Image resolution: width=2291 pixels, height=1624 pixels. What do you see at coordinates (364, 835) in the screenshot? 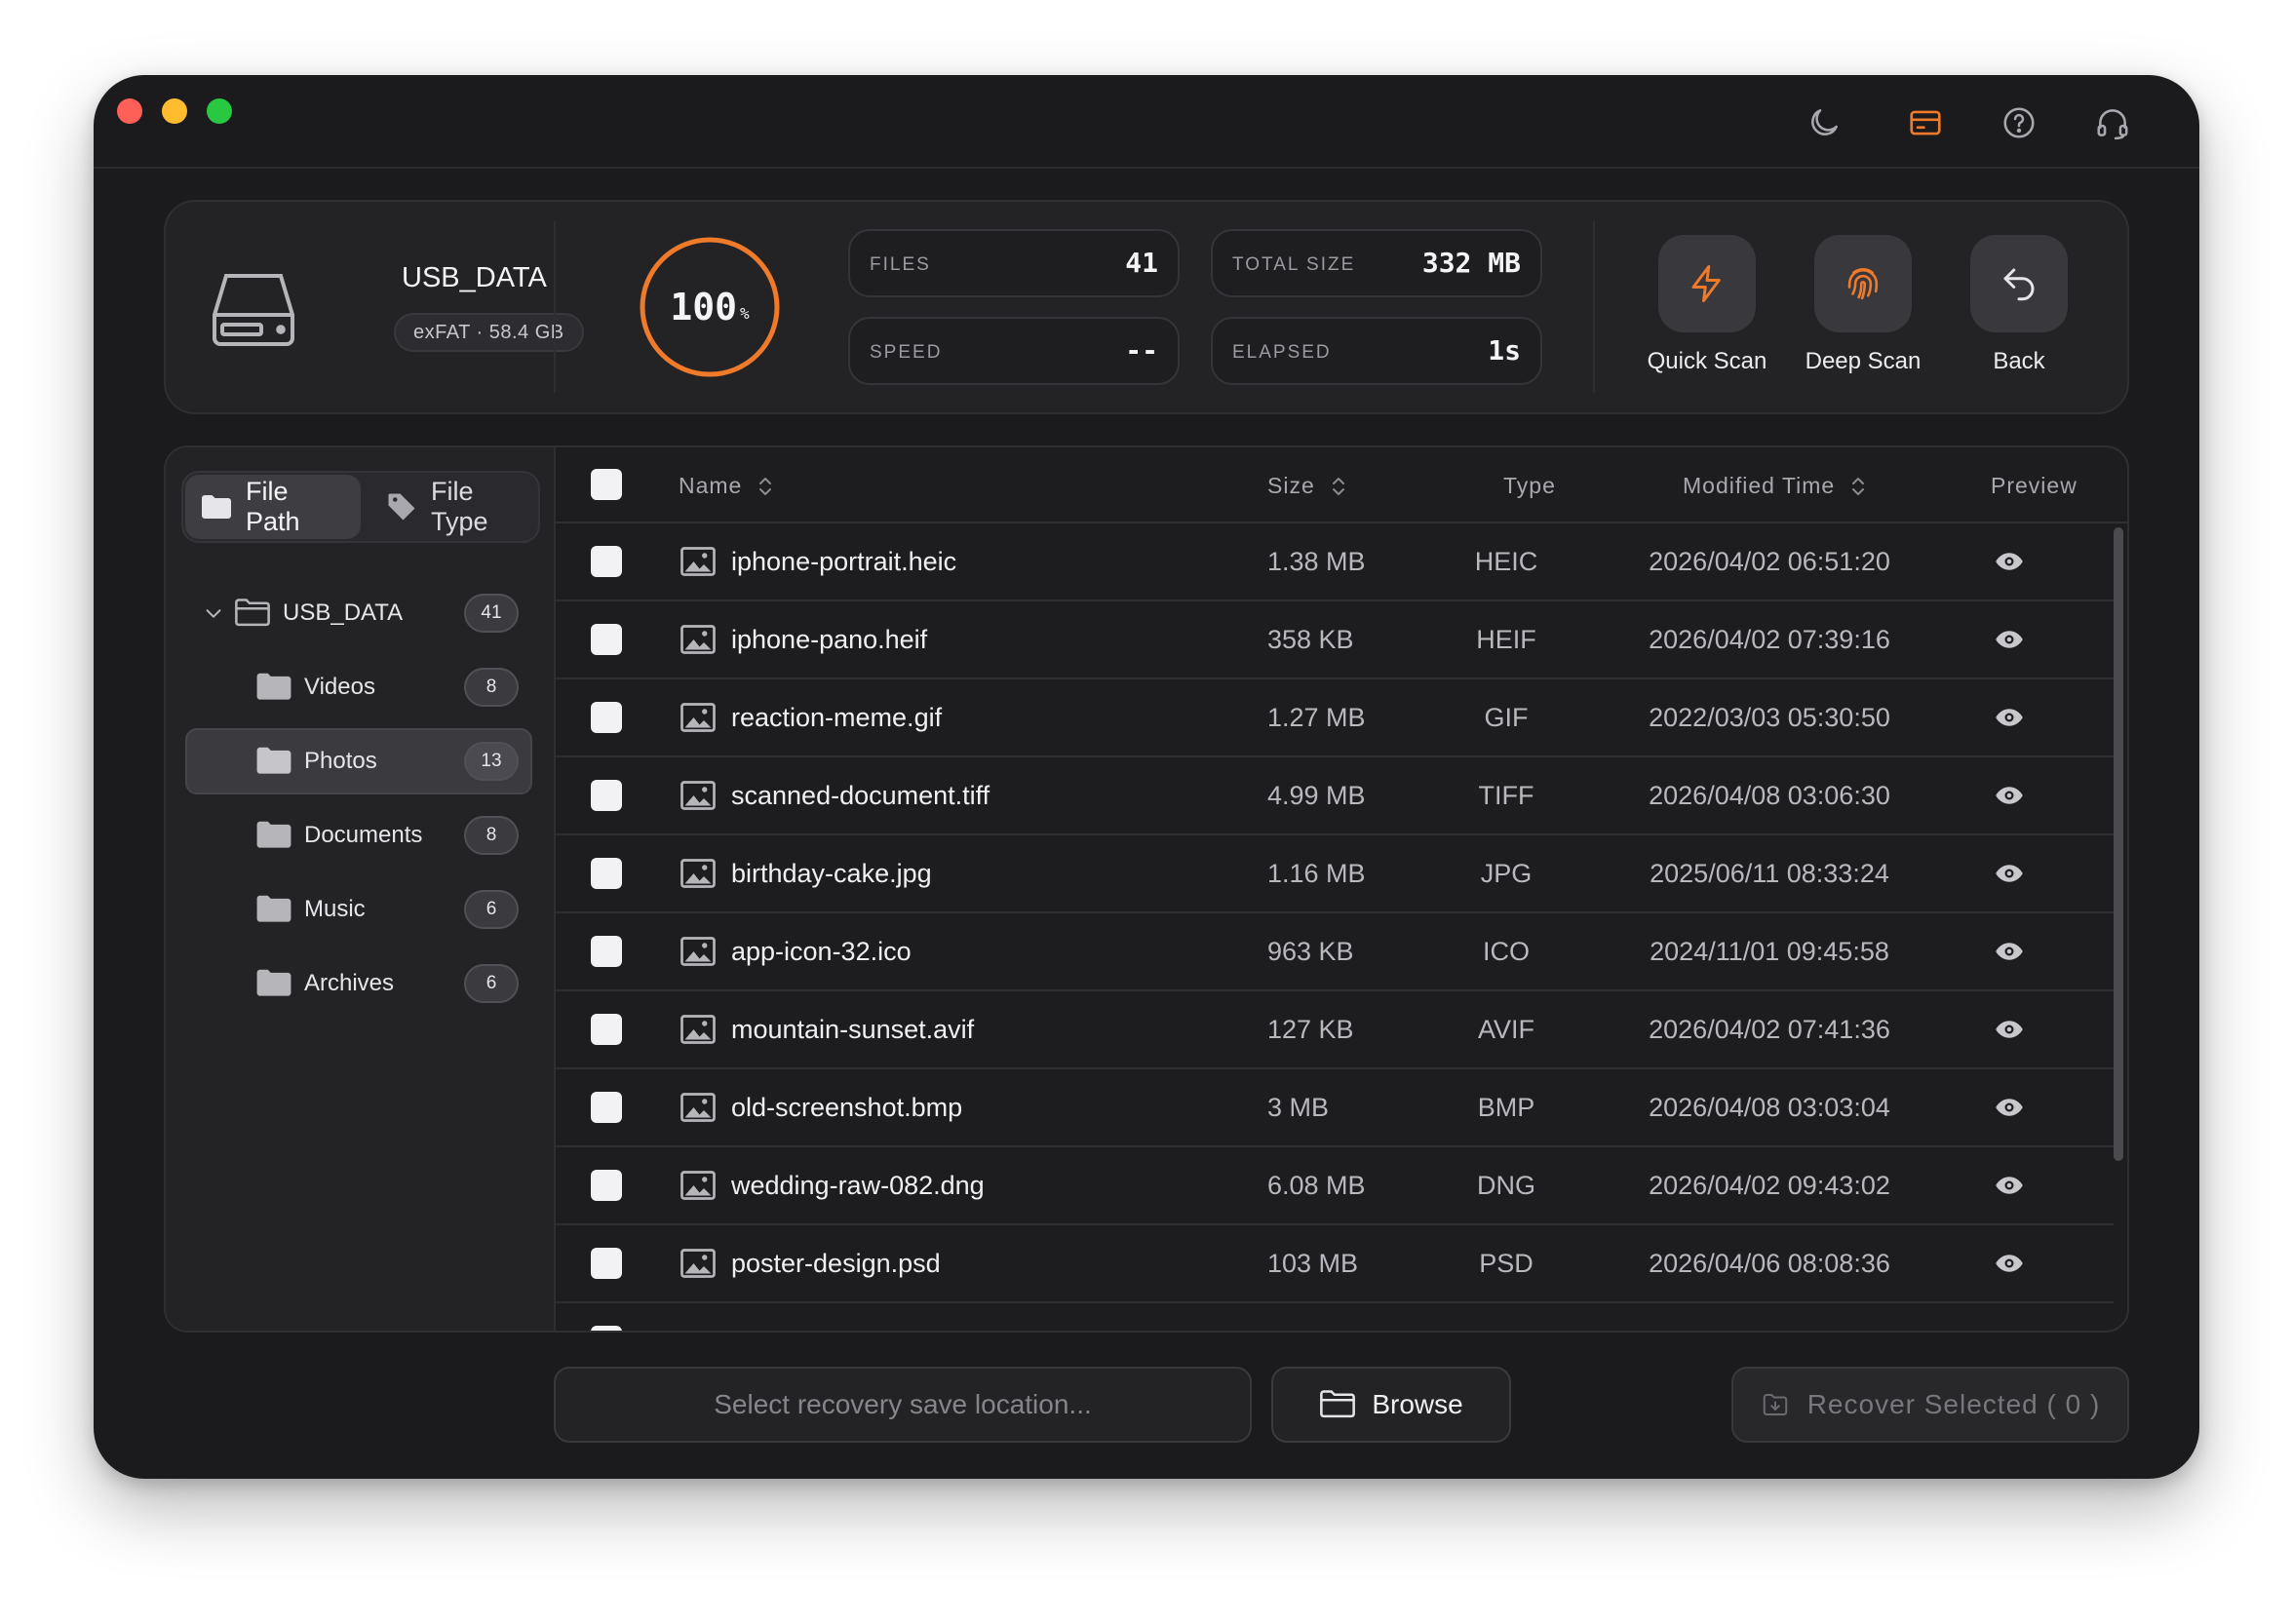
I see `tree-item-label: Documents` at bounding box center [364, 835].